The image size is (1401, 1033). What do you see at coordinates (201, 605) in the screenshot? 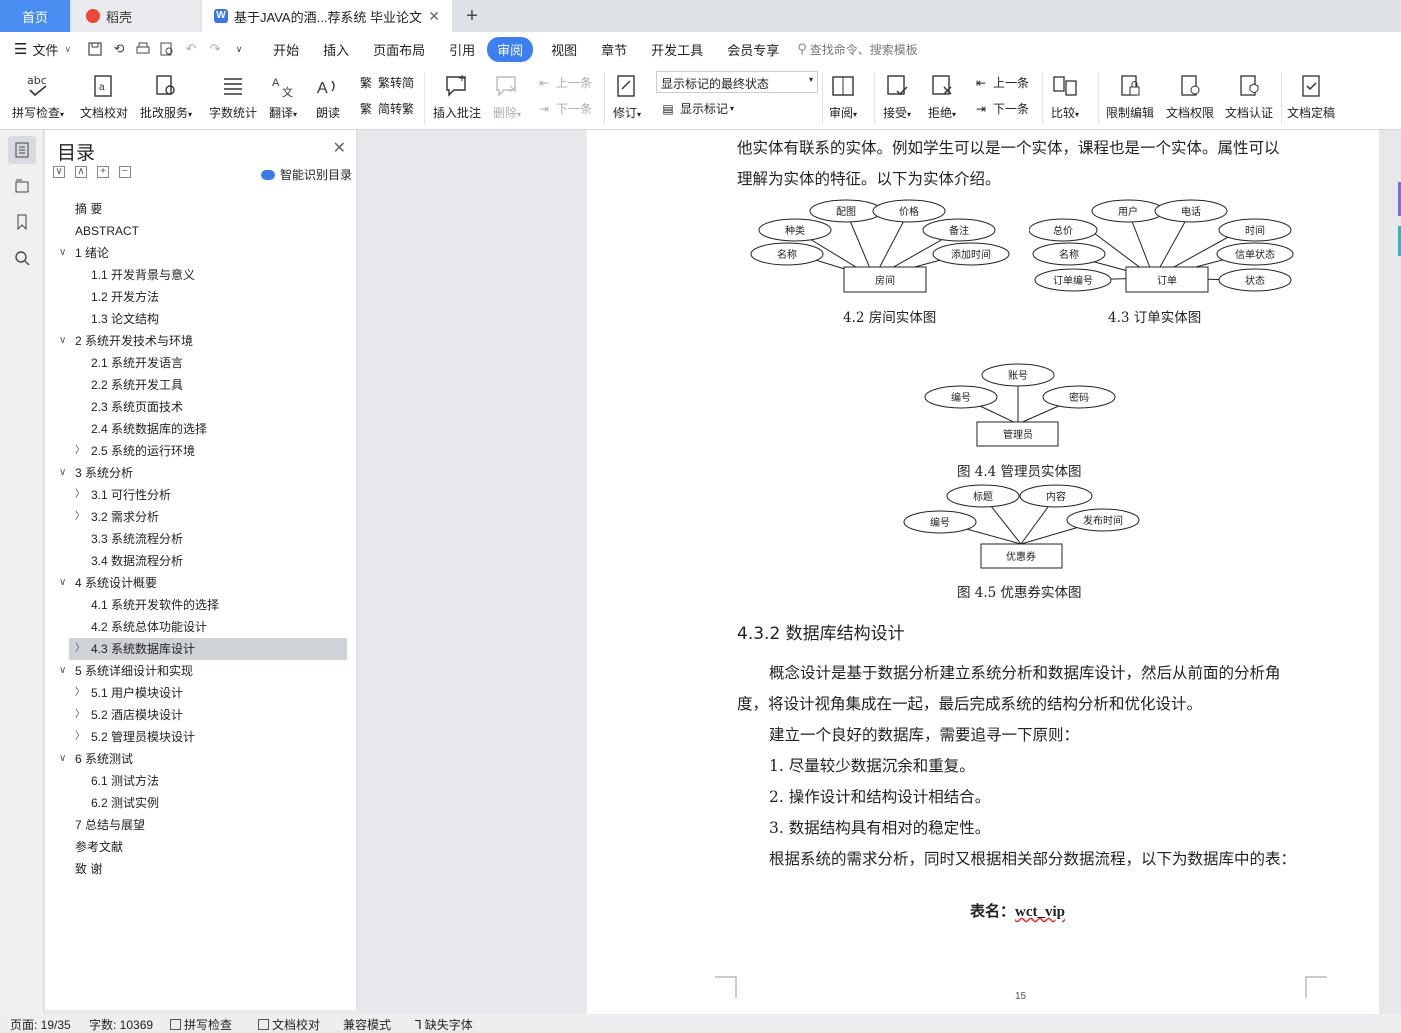
I see `toc-item: 4.1 系统开发软件的选择` at bounding box center [201, 605].